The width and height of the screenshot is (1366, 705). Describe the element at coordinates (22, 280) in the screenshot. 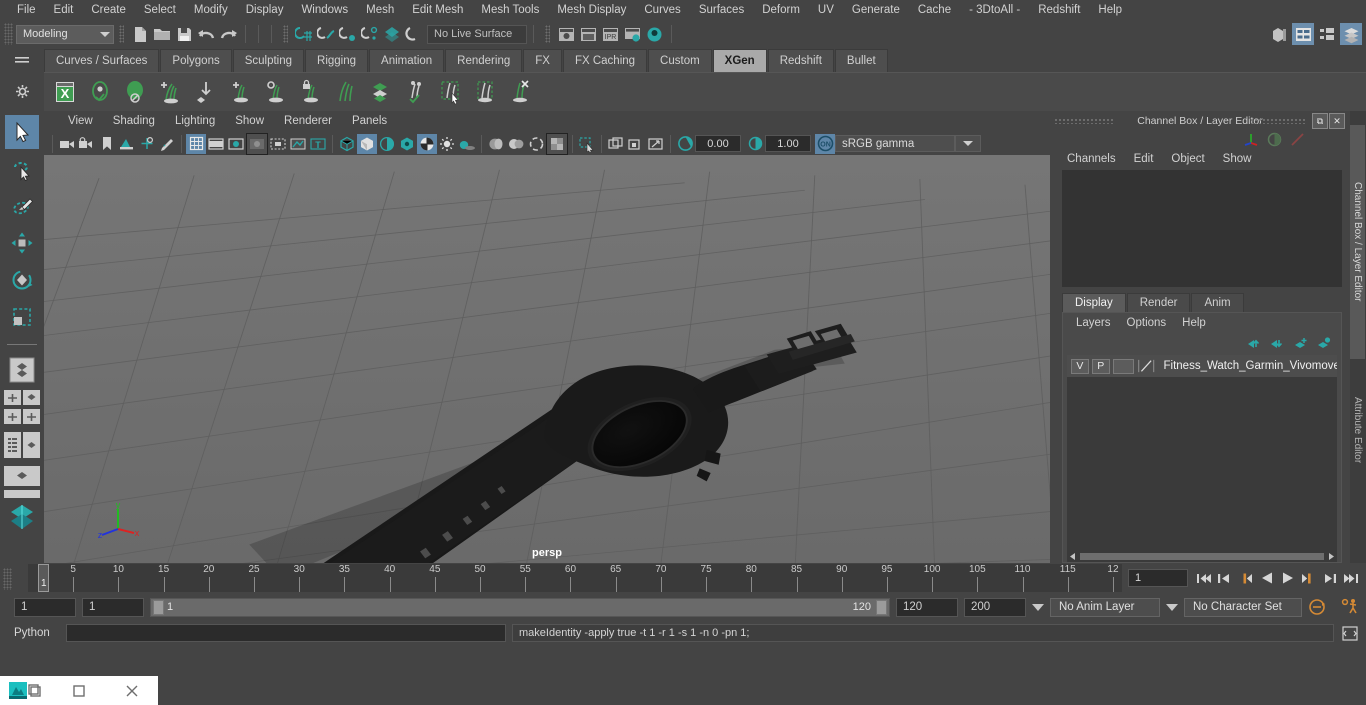

I see `rotate-tool-icon` at that location.